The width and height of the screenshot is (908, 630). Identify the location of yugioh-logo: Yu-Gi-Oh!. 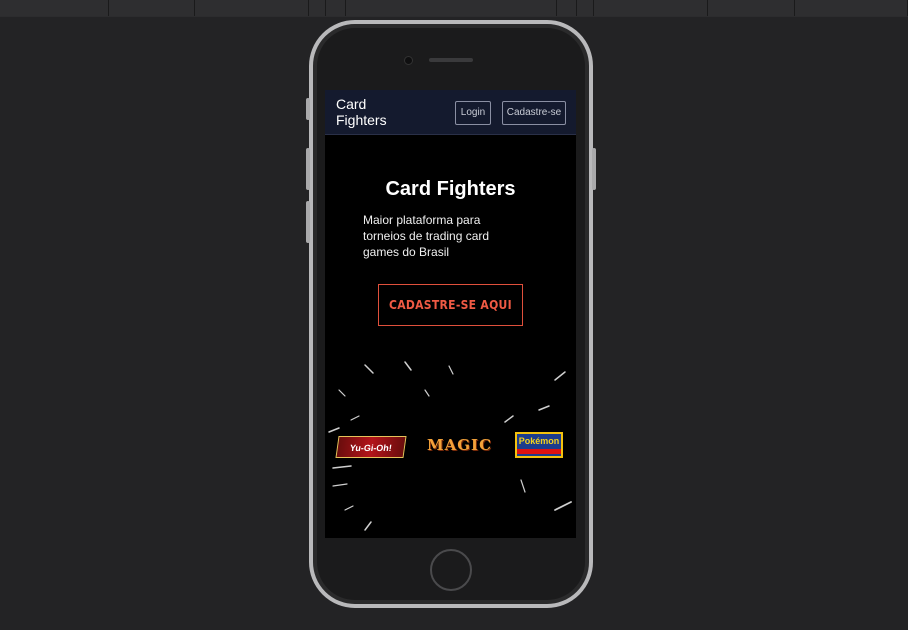
(371, 447).